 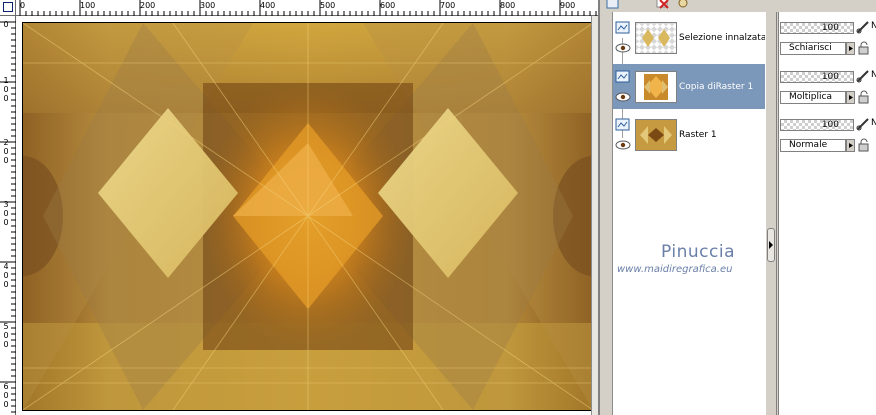 What do you see at coordinates (698, 252) in the screenshot?
I see `watermark-title: Pinuccia` at bounding box center [698, 252].